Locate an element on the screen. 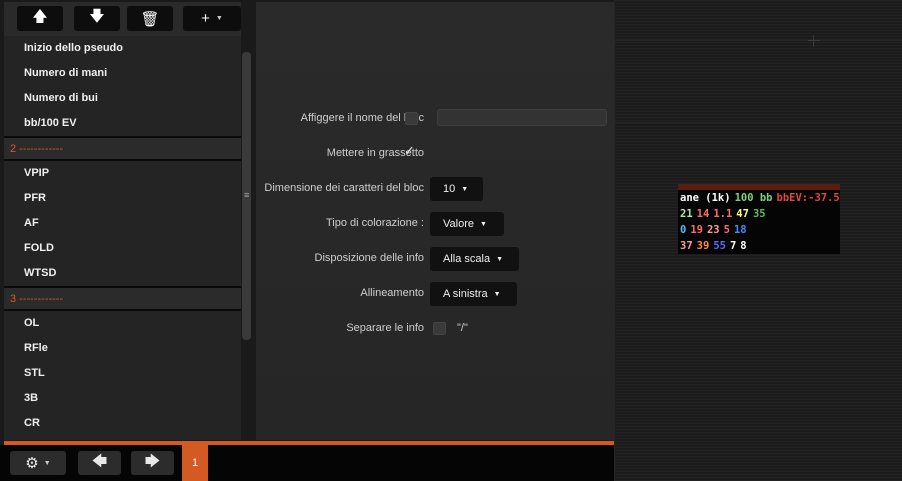 The height and width of the screenshot is (481, 902). stat-toolbar: 🡅 🡇 🗑 + ▼ is located at coordinates (122, 19).